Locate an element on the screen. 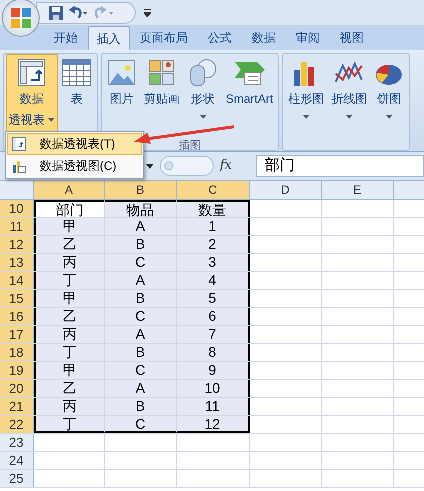 This screenshot has width=424, height=491. table-cell: 9 is located at coordinates (213, 370).